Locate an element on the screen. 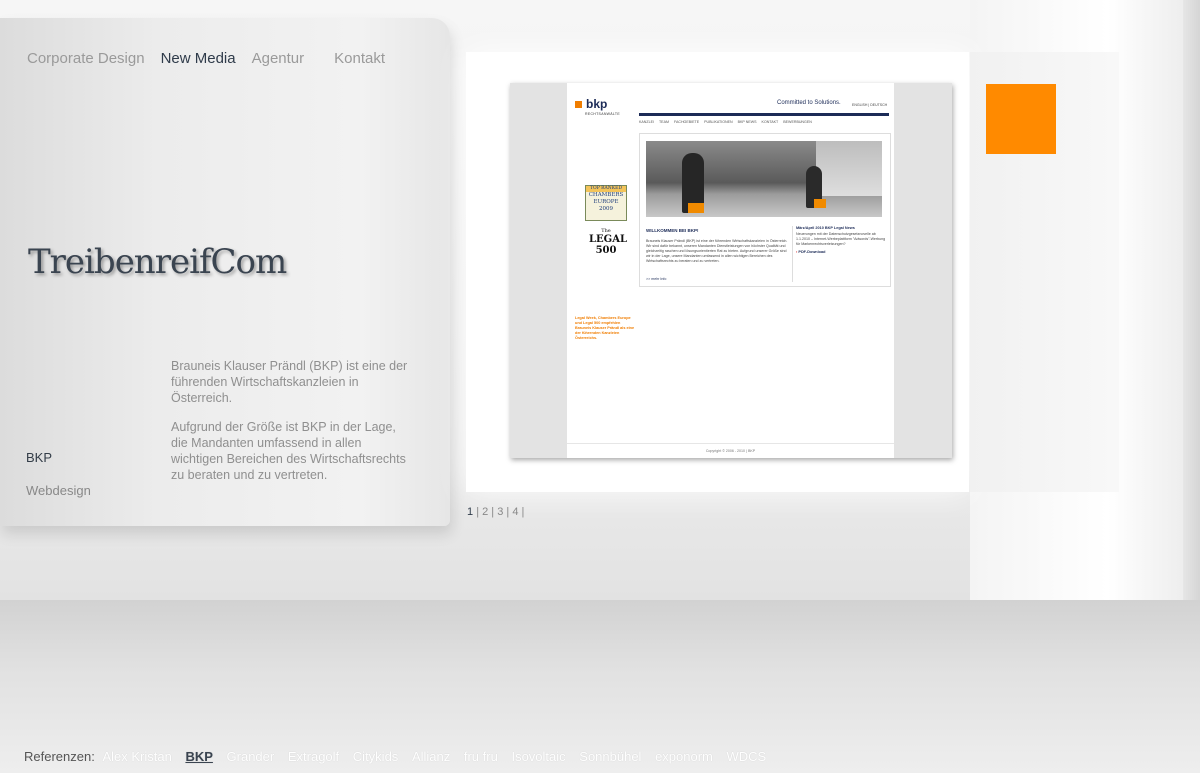 Image resolution: width=1200 pixels, height=773 pixels. chambers-badge: TOP RANKED CHAMBERS EUROPE 2009 is located at coordinates (606, 203).